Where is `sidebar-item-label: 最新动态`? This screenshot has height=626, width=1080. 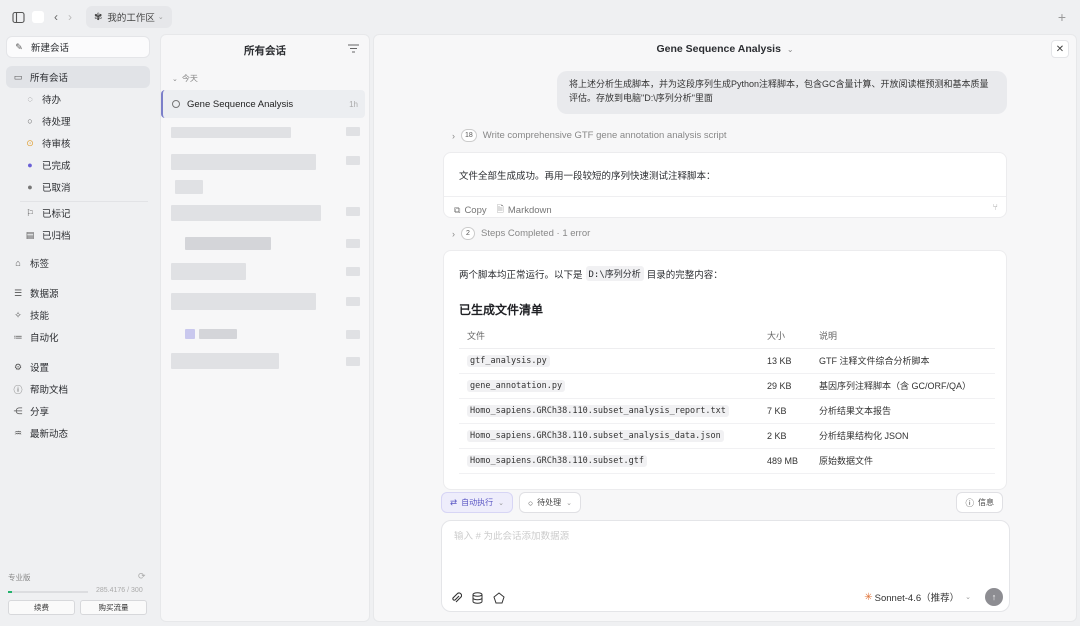
sidebar-item-label: 最新动态 is located at coordinates (49, 434).